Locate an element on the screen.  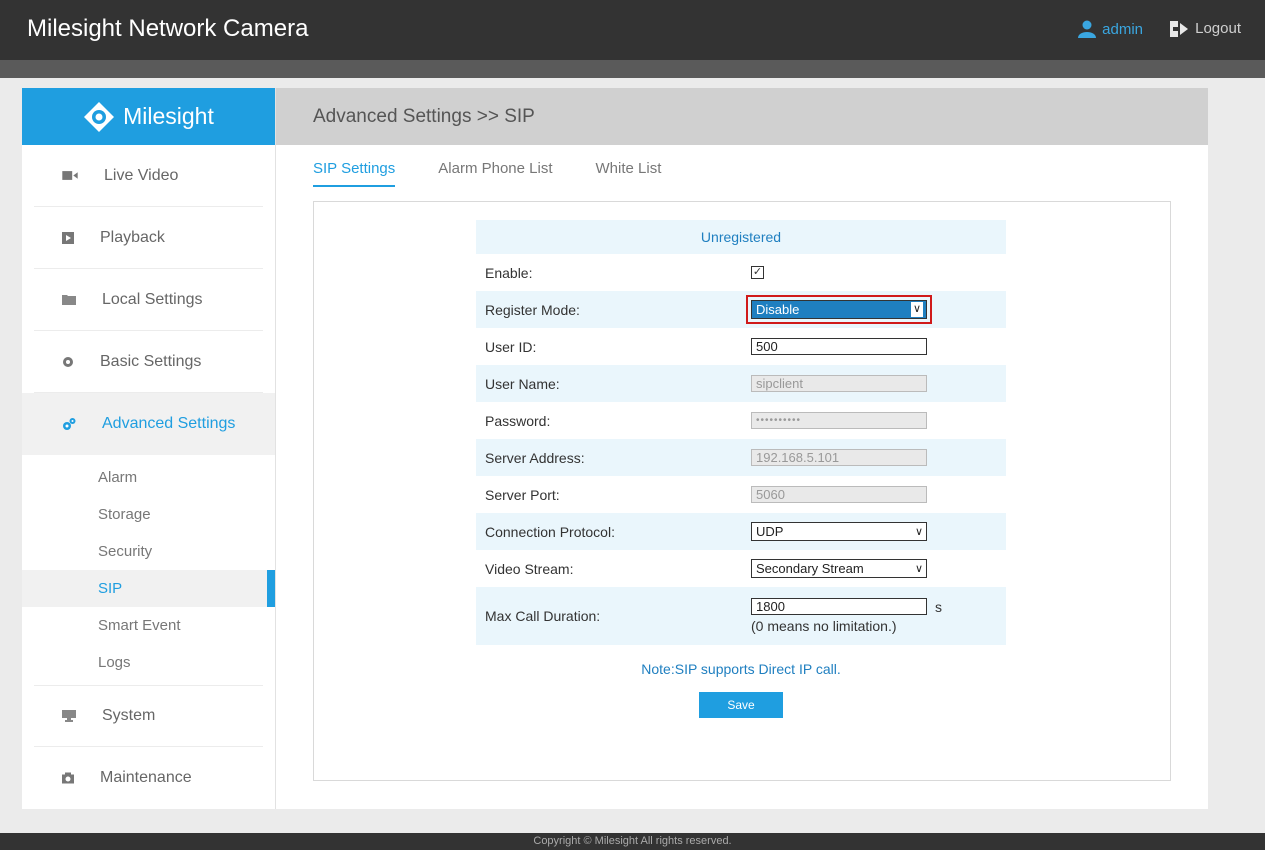
playback-icon is located at coordinates (68, 237).